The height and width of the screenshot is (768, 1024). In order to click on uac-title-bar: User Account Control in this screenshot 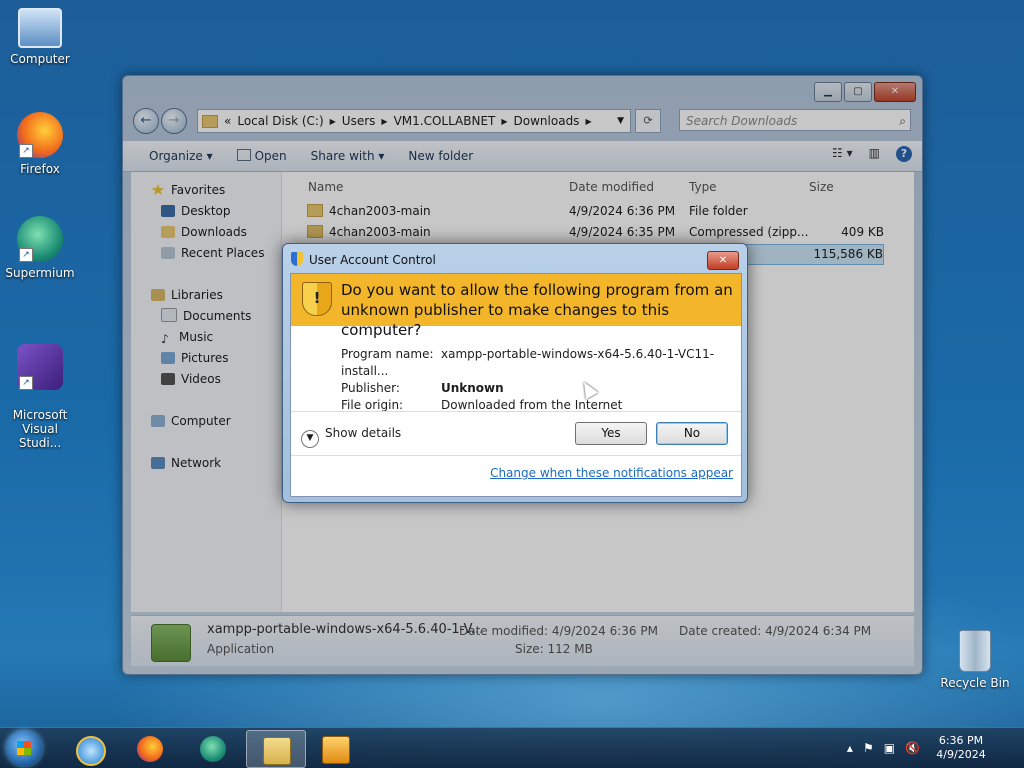, I will do `click(363, 259)`.